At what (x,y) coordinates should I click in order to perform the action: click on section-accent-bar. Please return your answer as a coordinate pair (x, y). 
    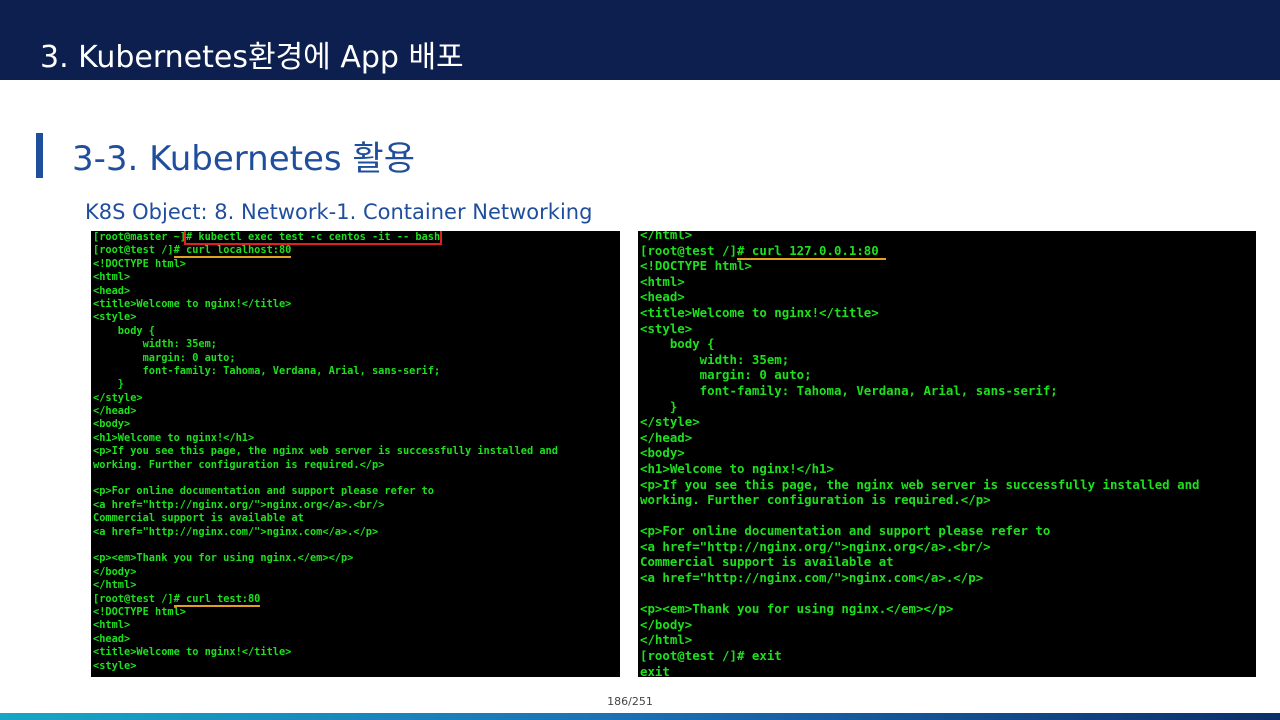
    Looking at the image, I should click on (39, 155).